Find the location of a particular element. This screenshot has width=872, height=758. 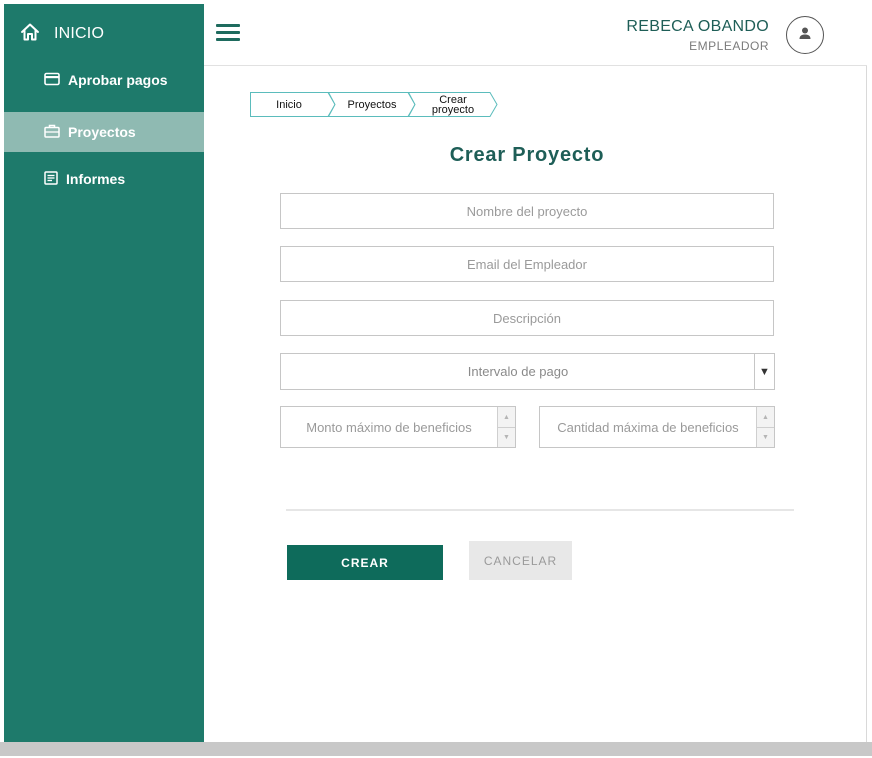

project-name-input is located at coordinates (527, 211).